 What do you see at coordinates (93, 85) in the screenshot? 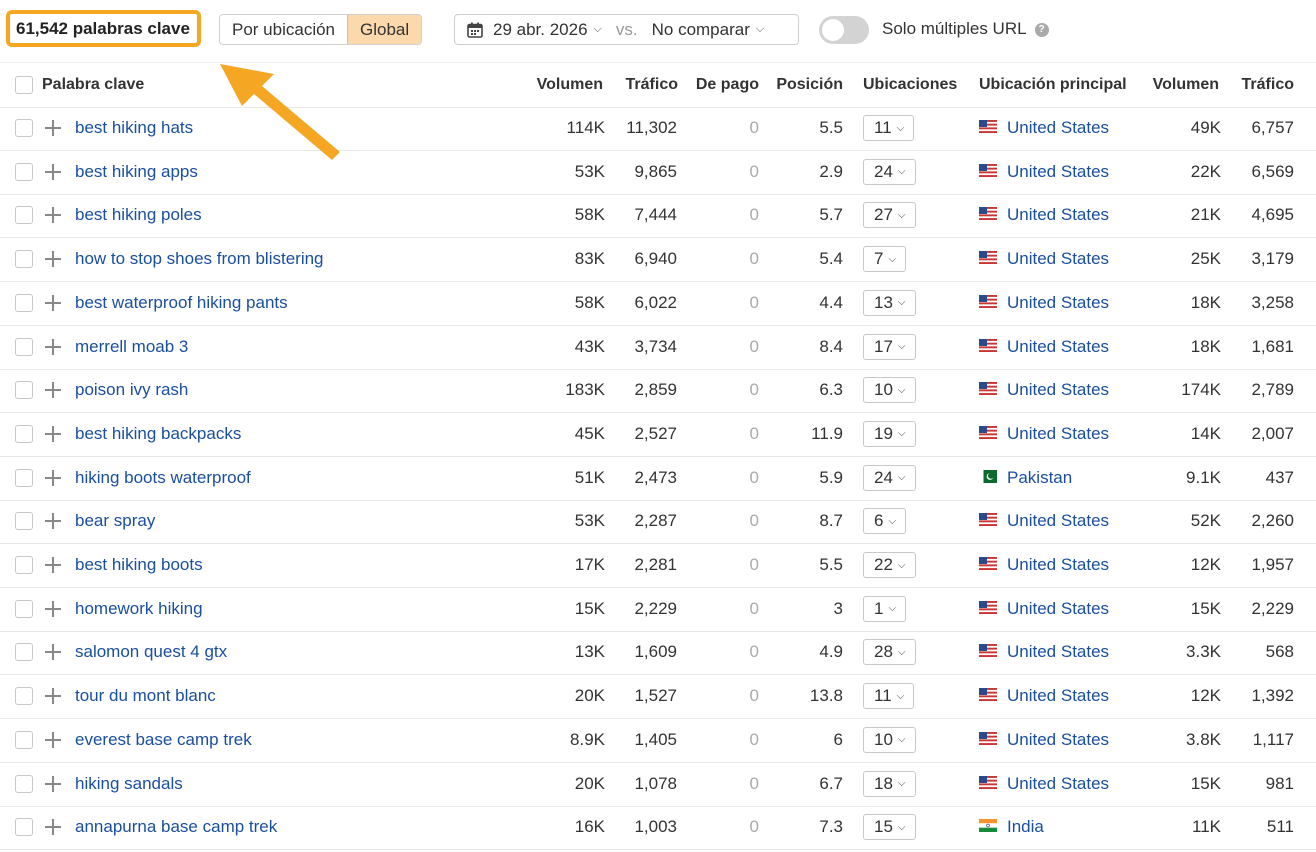
I see `col-keyword: Palabra clave` at bounding box center [93, 85].